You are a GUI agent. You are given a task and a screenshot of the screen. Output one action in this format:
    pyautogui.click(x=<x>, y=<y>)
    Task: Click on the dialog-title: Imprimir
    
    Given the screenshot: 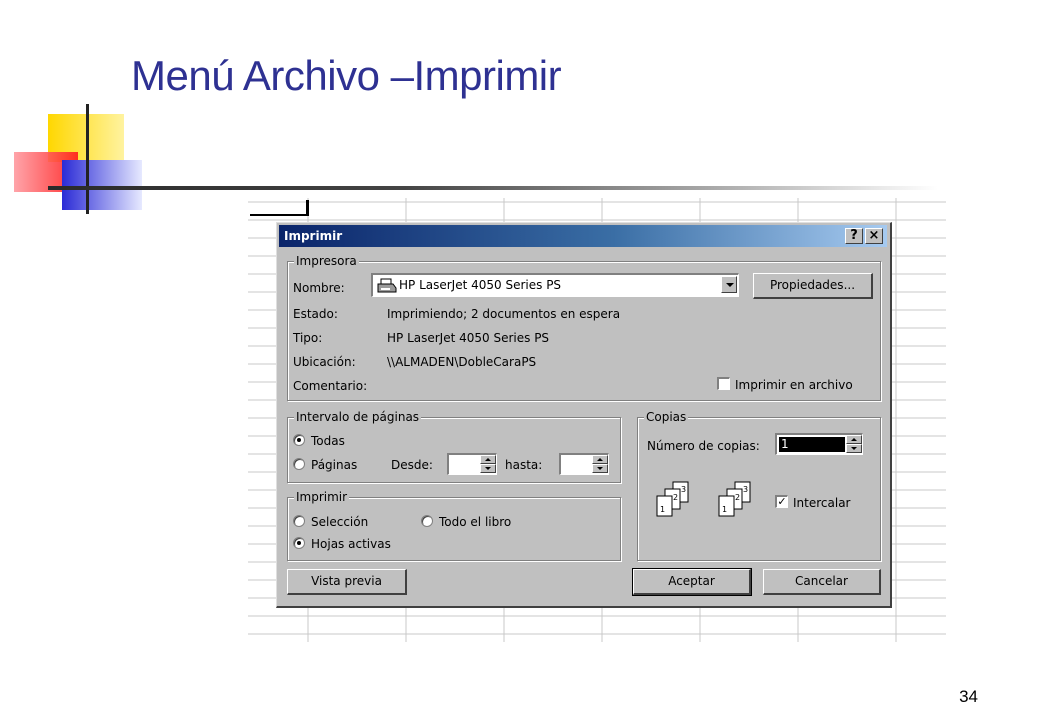 What is the action you would take?
    pyautogui.click(x=313, y=236)
    